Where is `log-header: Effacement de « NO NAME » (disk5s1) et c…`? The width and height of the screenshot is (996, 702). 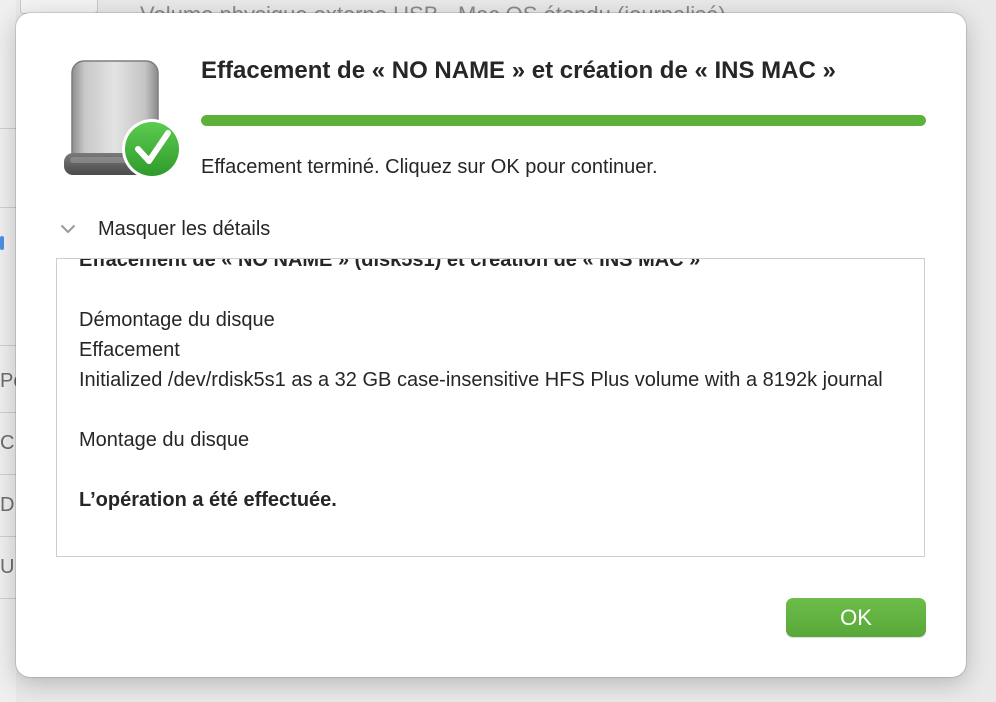 log-header: Effacement de « NO NAME » (disk5s1) et c… is located at coordinates (390, 264).